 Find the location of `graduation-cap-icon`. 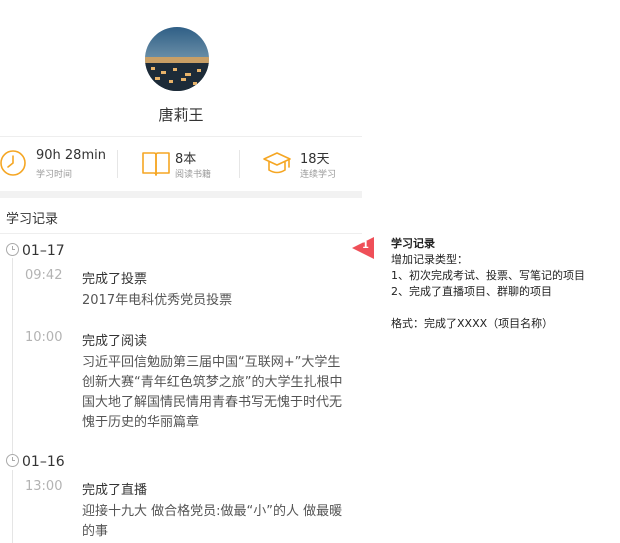

graduation-cap-icon is located at coordinates (277, 163).